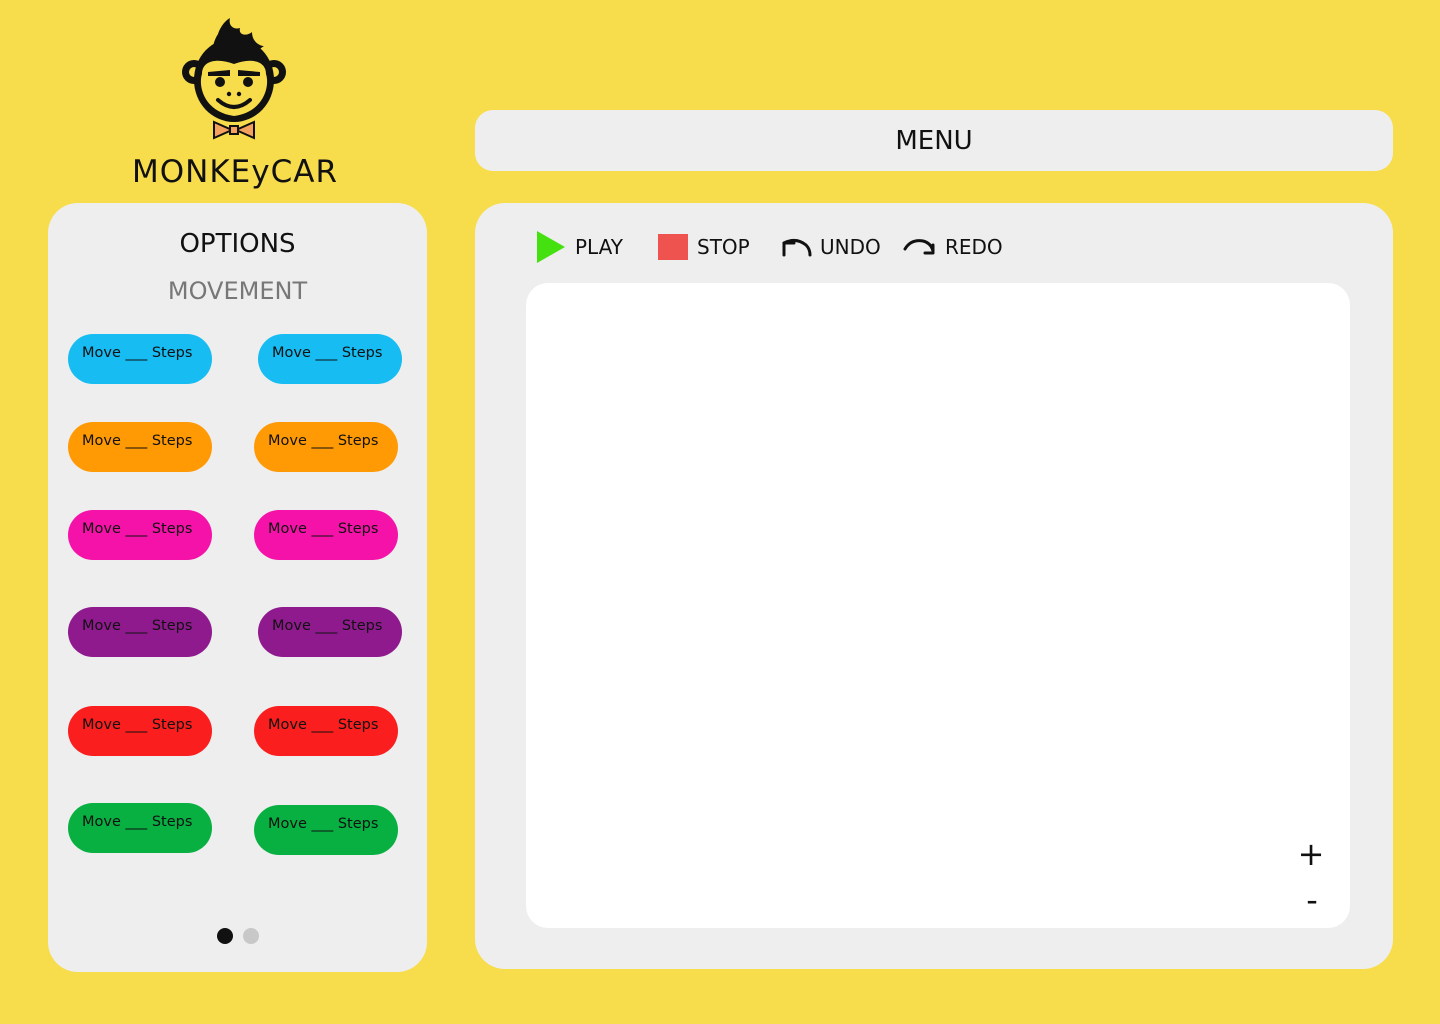  I want to click on redo-label: REDO, so click(974, 247).